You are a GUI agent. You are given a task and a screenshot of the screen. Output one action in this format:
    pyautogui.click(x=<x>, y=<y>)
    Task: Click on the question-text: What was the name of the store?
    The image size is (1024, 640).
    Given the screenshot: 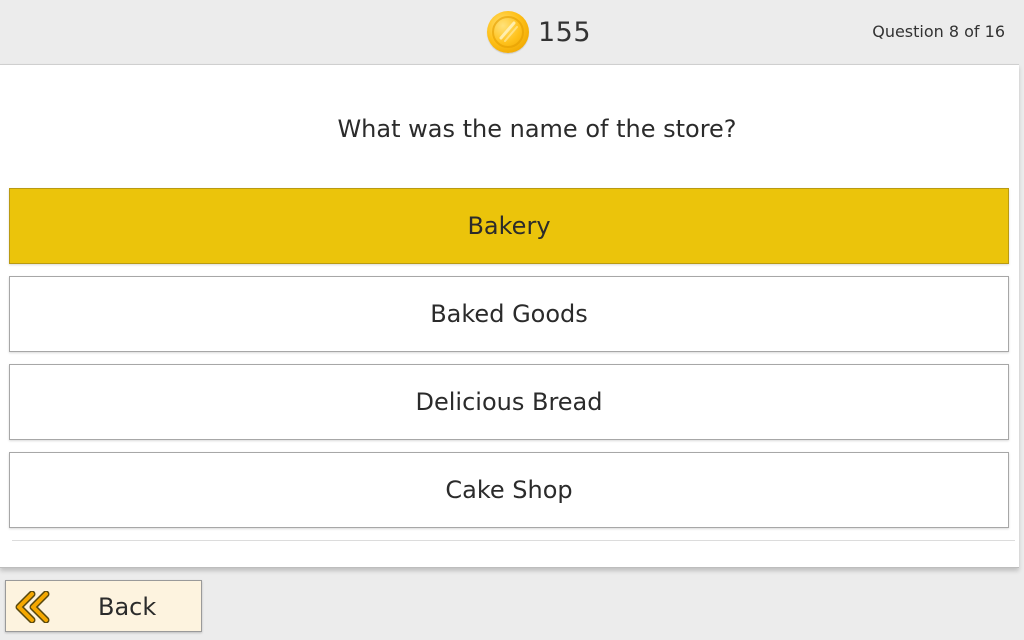 What is the action you would take?
    pyautogui.click(x=537, y=129)
    